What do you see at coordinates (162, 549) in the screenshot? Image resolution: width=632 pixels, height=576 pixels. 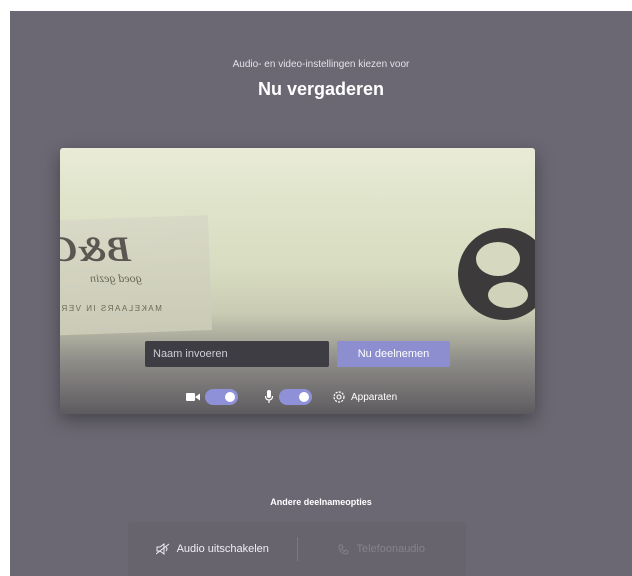 I see `speaker-off-icon` at bounding box center [162, 549].